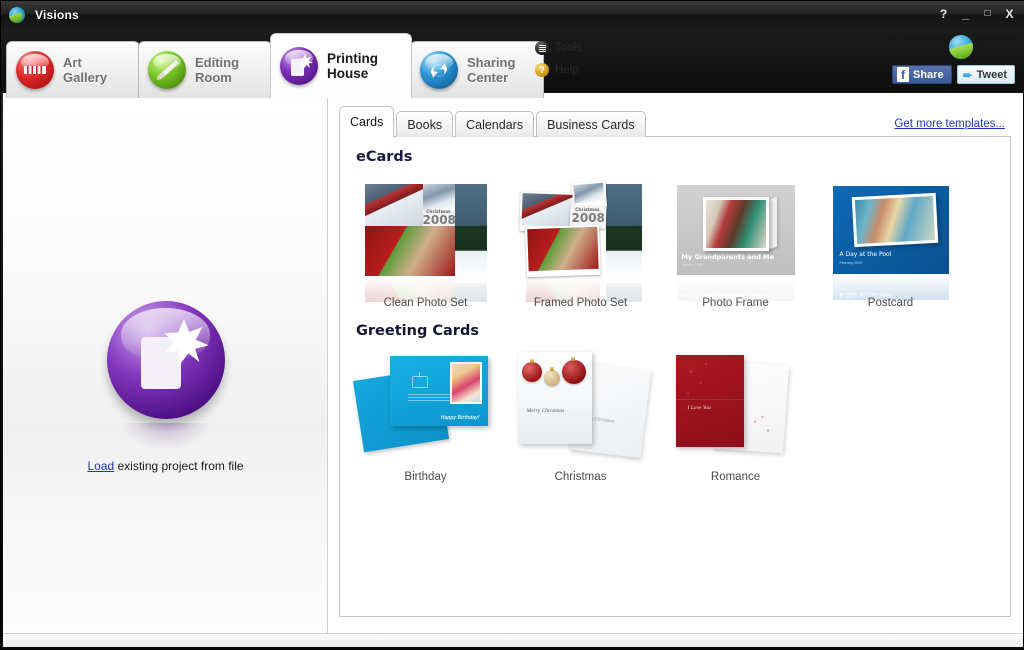  What do you see at coordinates (367, 122) in the screenshot?
I see `tab-cards: Cards` at bounding box center [367, 122].